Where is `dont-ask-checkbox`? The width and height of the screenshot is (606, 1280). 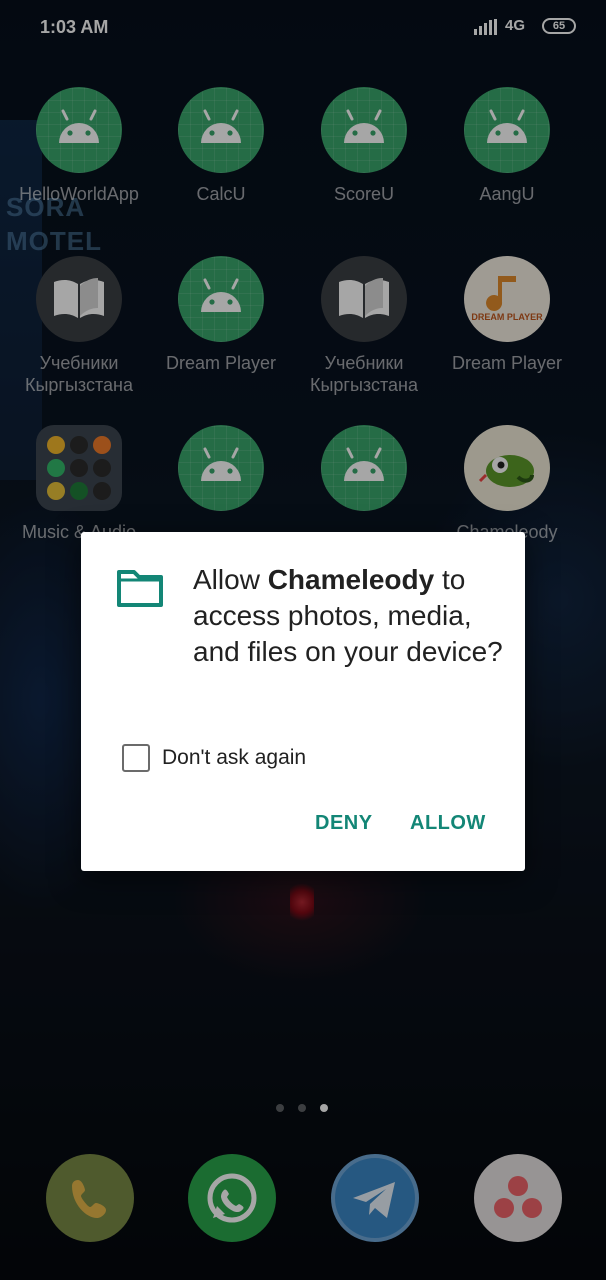 dont-ask-checkbox is located at coordinates (136, 758).